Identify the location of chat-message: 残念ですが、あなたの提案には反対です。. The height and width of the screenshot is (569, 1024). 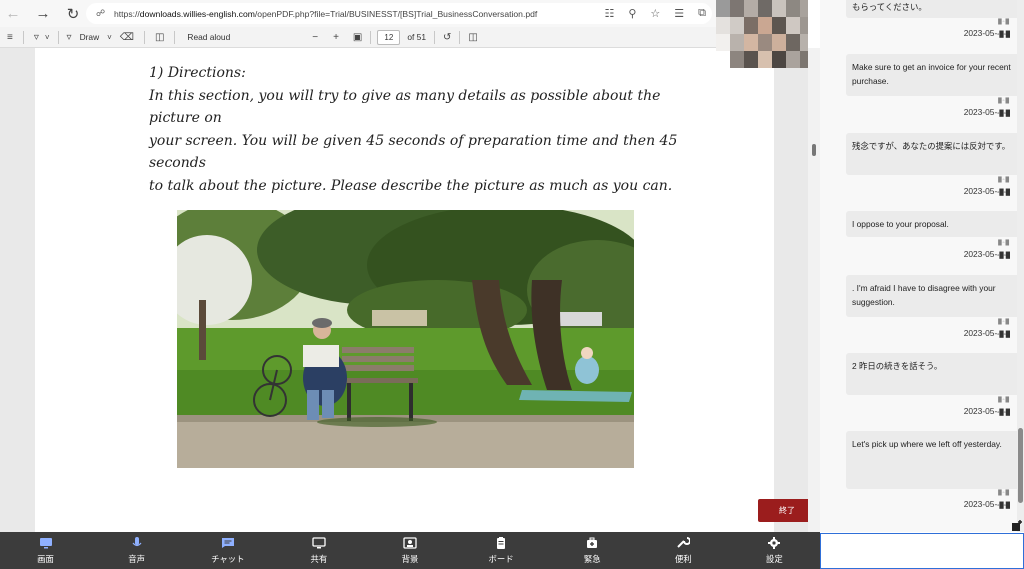
(935, 154).